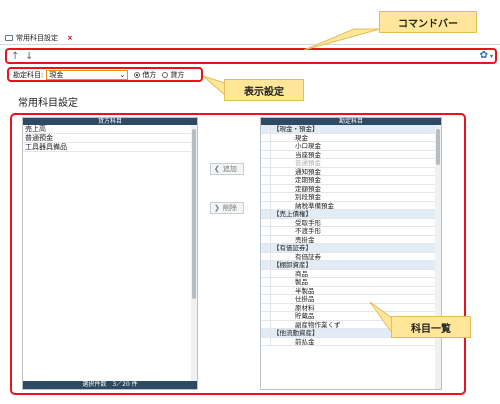  Describe the element at coordinates (428, 22) in the screenshot. I see `callout-command-bar: コマンドバー` at that location.